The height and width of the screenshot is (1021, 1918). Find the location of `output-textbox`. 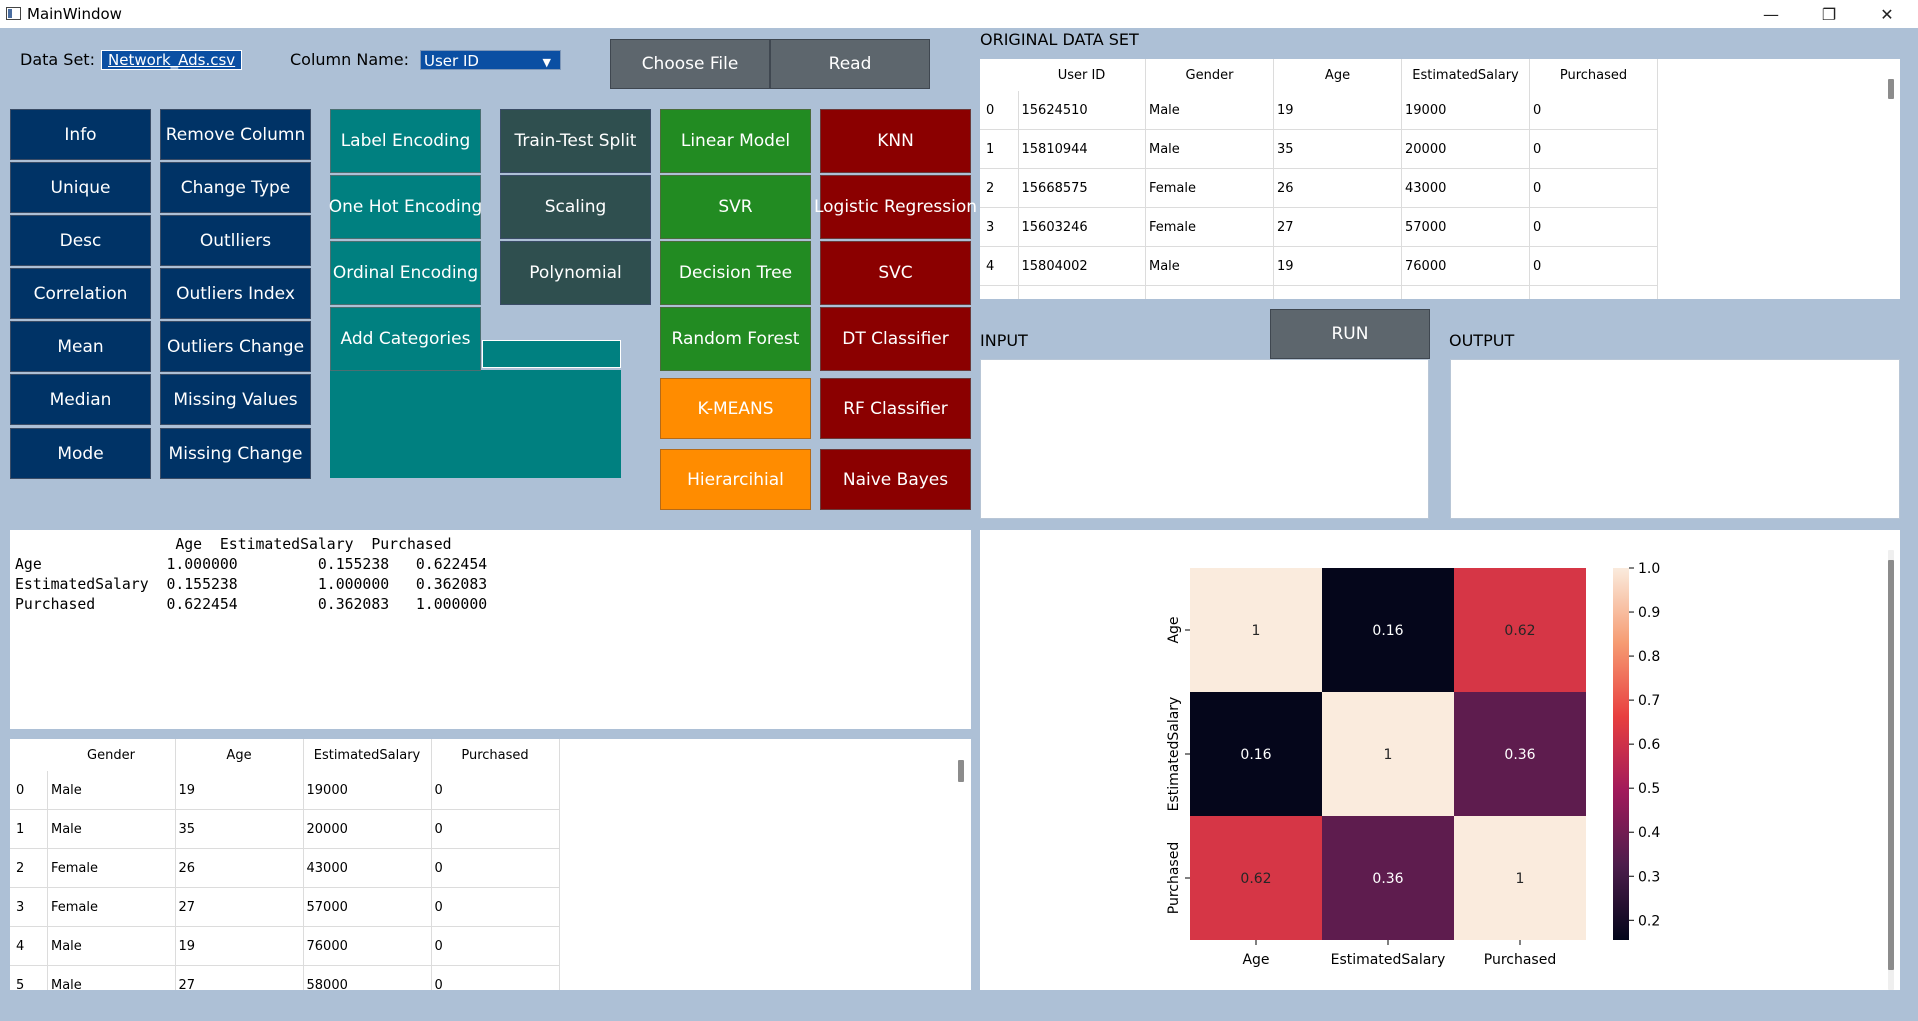

output-textbox is located at coordinates (1675, 439).